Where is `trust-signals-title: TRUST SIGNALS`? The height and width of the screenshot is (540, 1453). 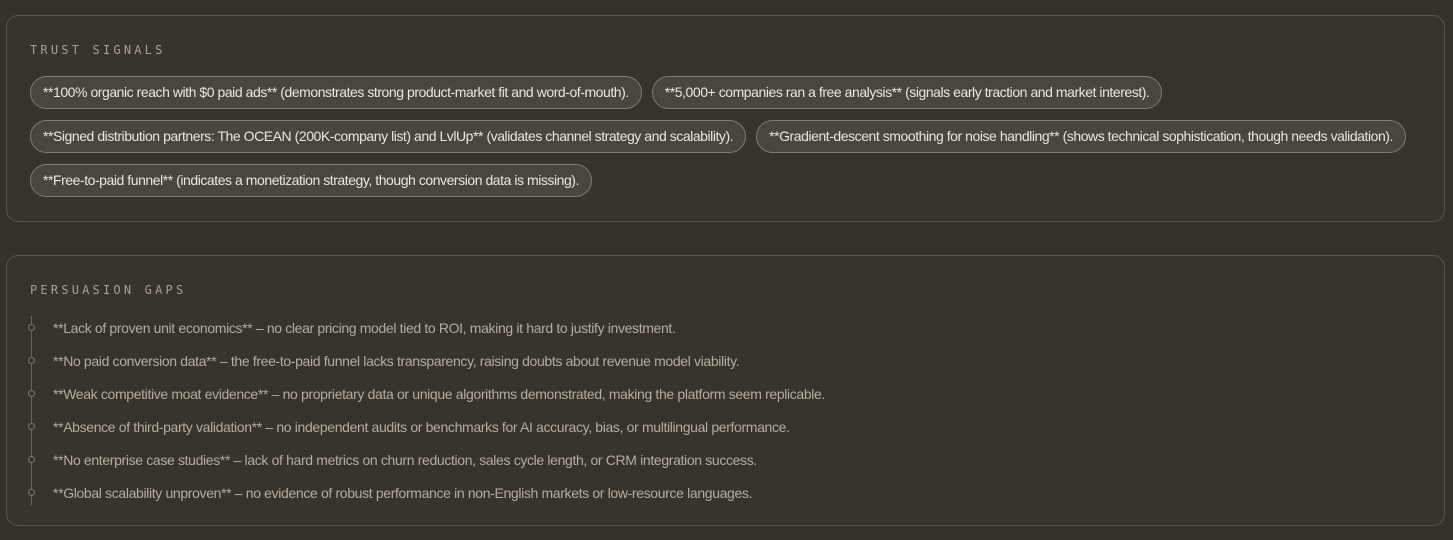
trust-signals-title: TRUST SIGNALS is located at coordinates (98, 50).